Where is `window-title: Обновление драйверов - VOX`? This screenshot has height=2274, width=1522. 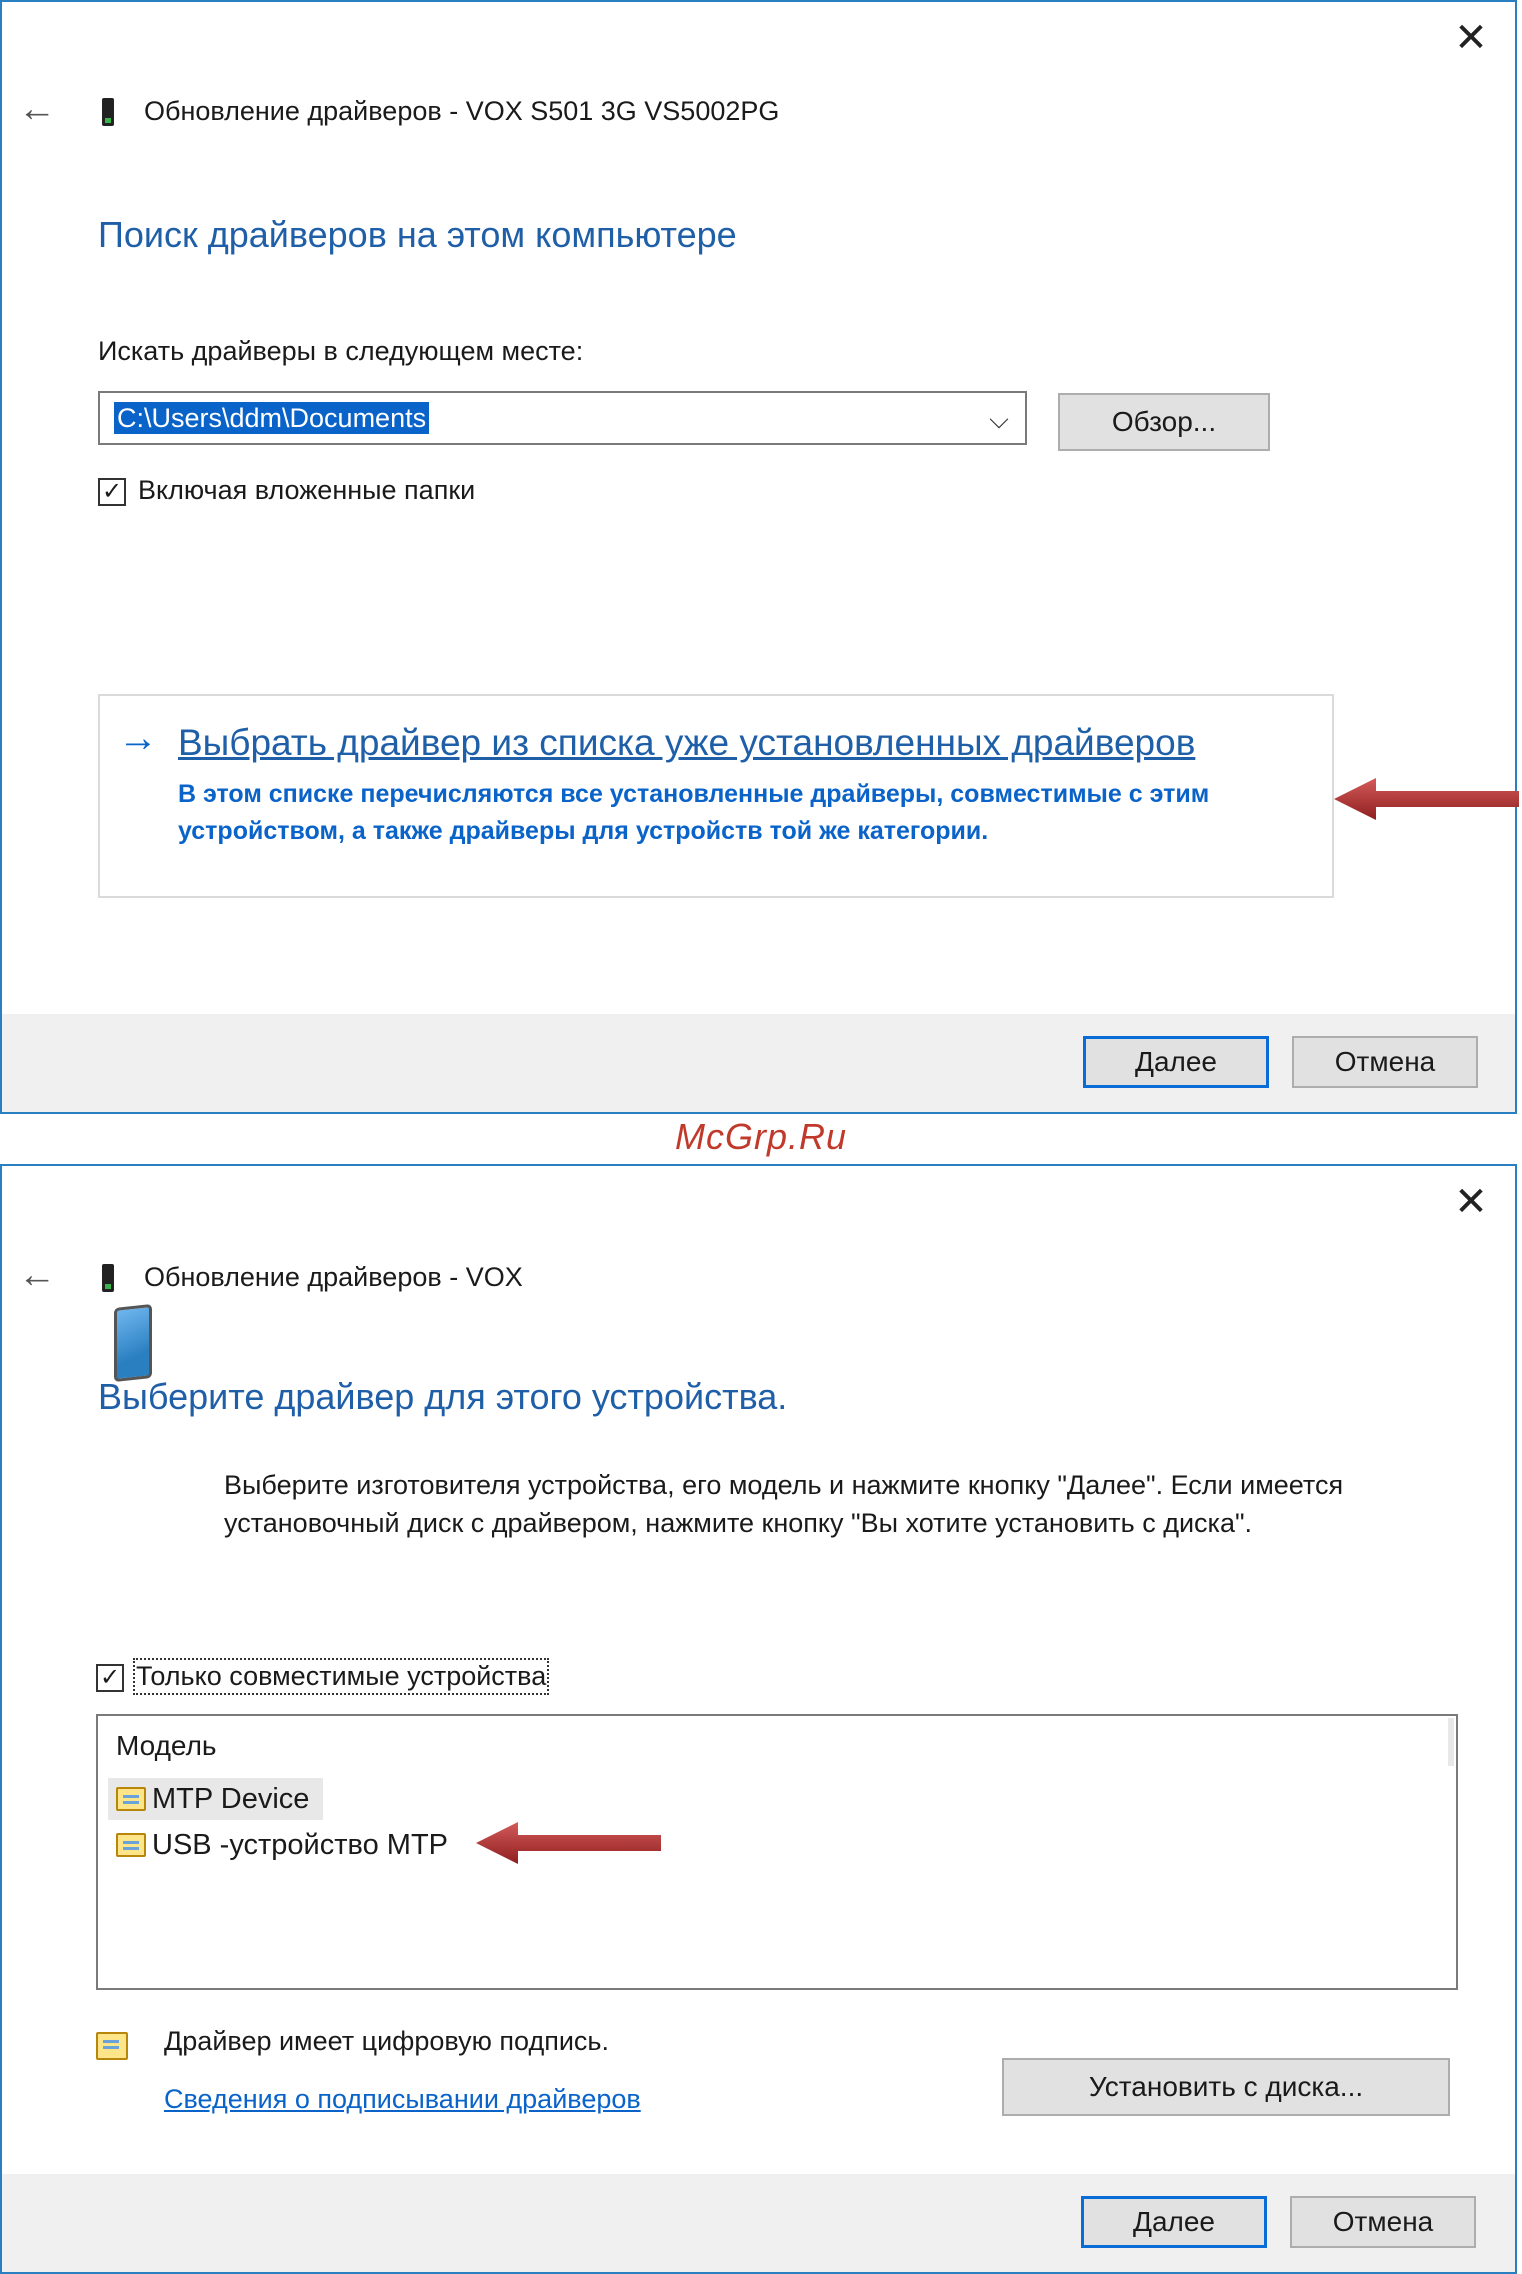
window-title: Обновление драйверов - VOX is located at coordinates (333, 1277).